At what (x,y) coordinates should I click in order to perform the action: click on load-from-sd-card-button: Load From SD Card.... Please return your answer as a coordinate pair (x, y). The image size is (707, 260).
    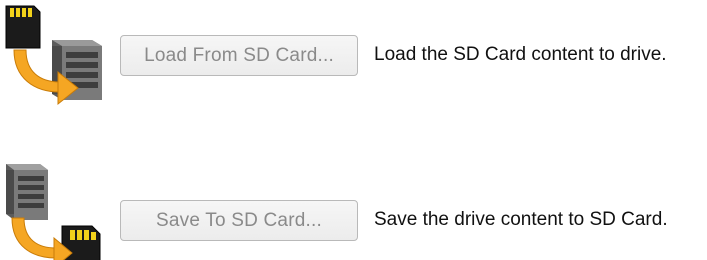
    Looking at the image, I should click on (239, 55).